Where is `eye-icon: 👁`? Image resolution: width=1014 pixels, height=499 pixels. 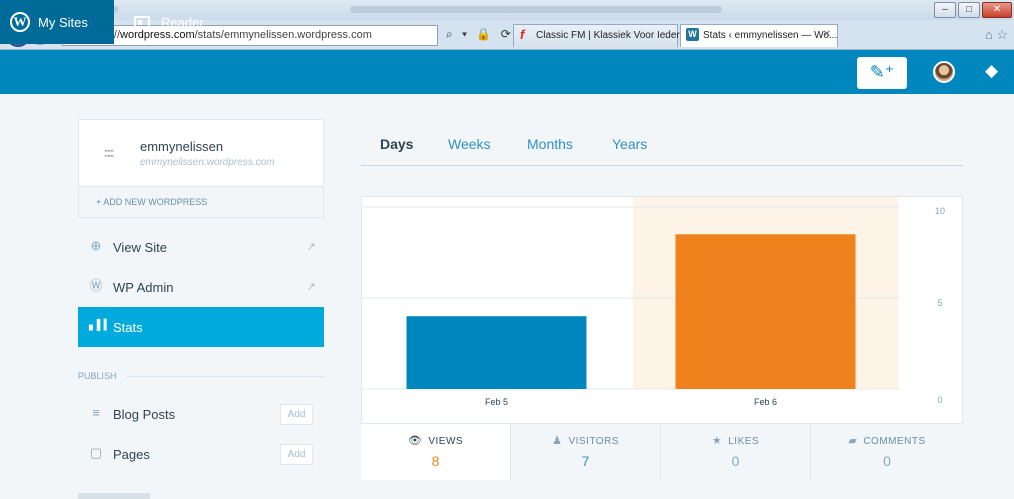
eye-icon: 👁 is located at coordinates (415, 441).